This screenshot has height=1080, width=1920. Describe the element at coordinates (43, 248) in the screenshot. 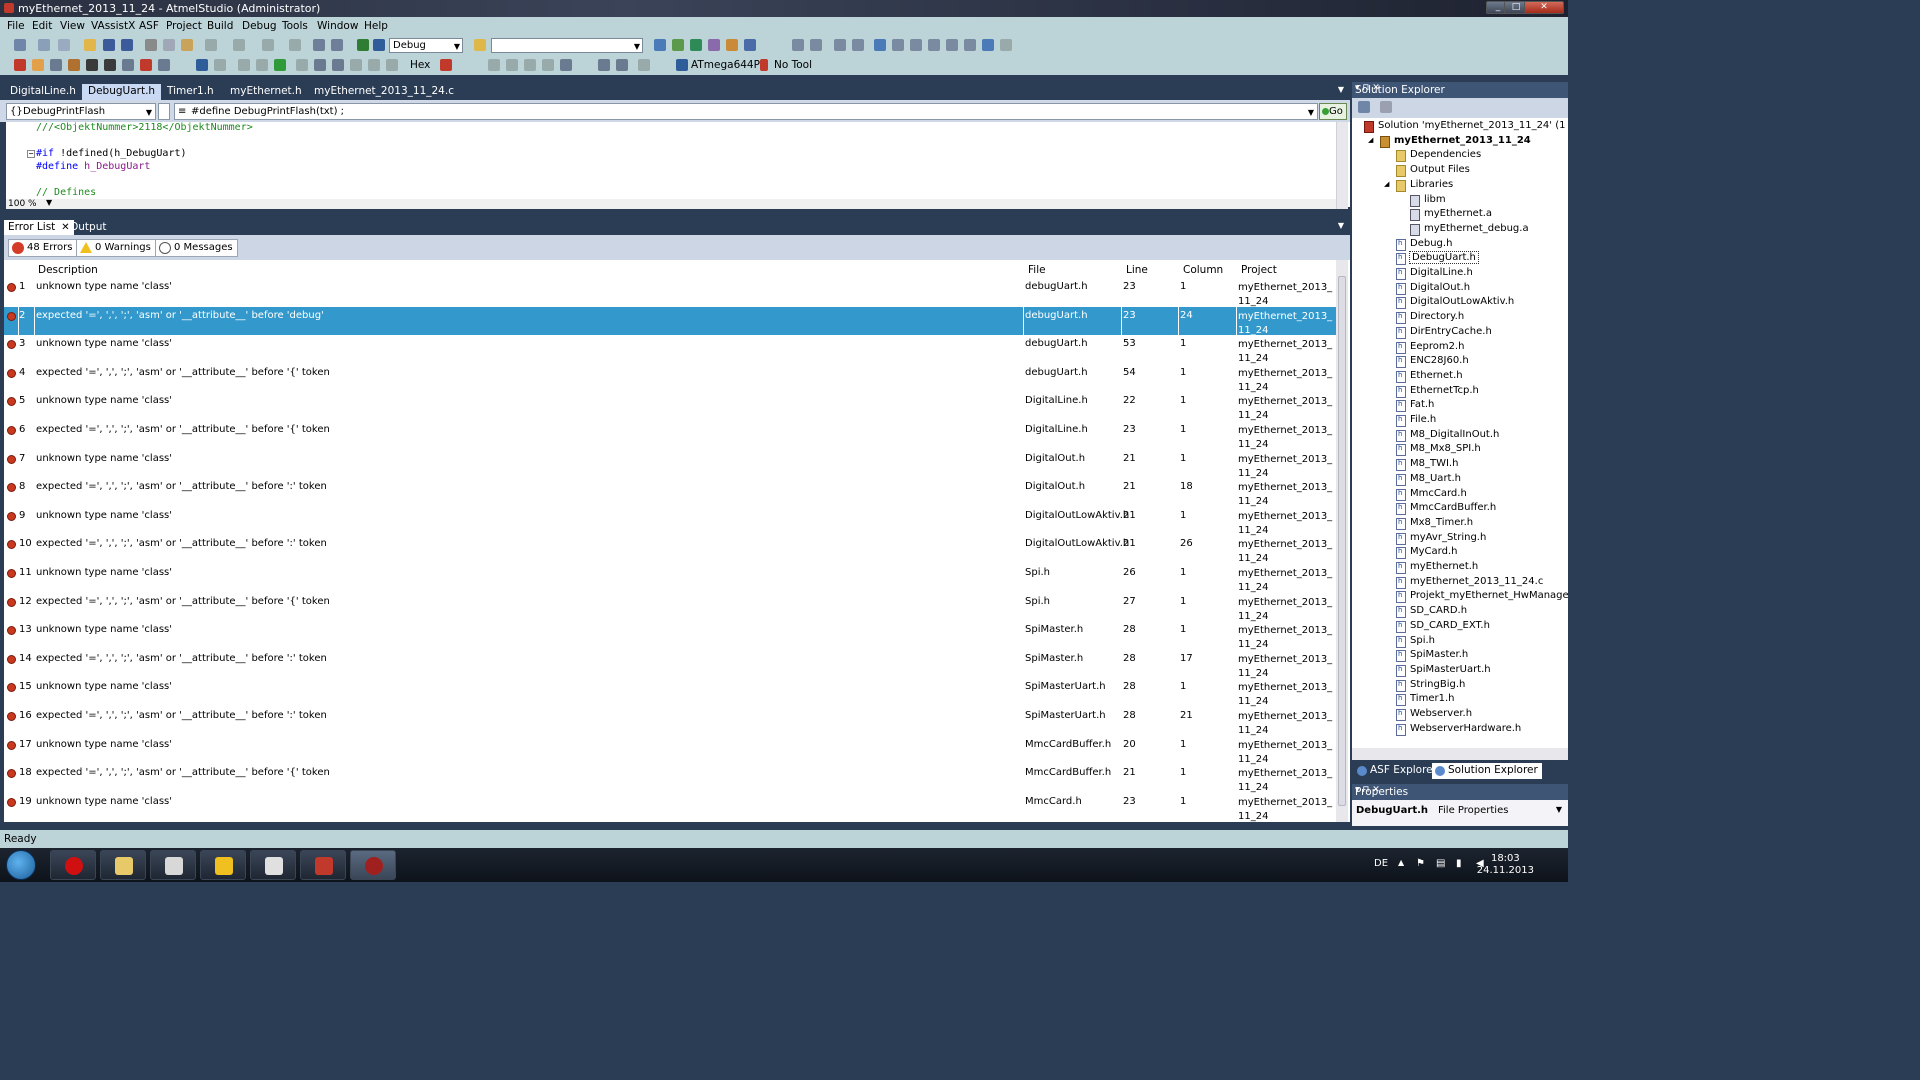

I see `errors-filter-button: 48 Errors` at that location.